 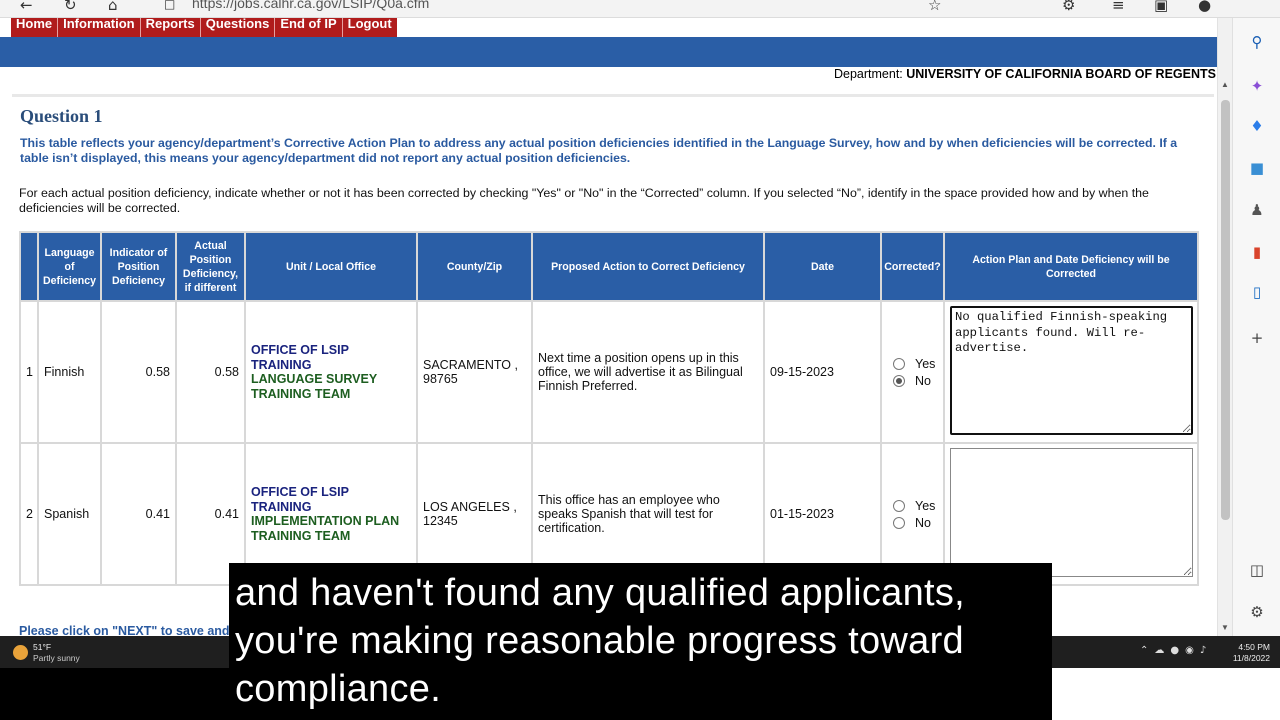 I want to click on sidebar-toggle-icon: ◫, so click(x=1257, y=570).